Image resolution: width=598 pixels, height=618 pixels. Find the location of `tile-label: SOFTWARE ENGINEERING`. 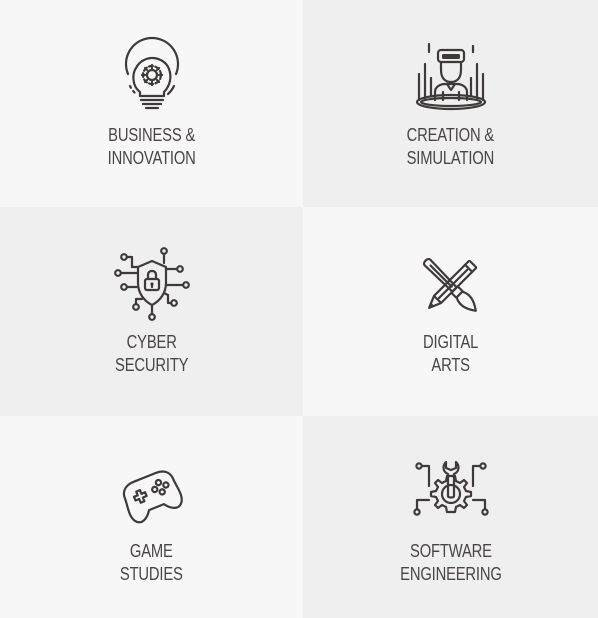

tile-label: SOFTWARE ENGINEERING is located at coordinates (451, 563).